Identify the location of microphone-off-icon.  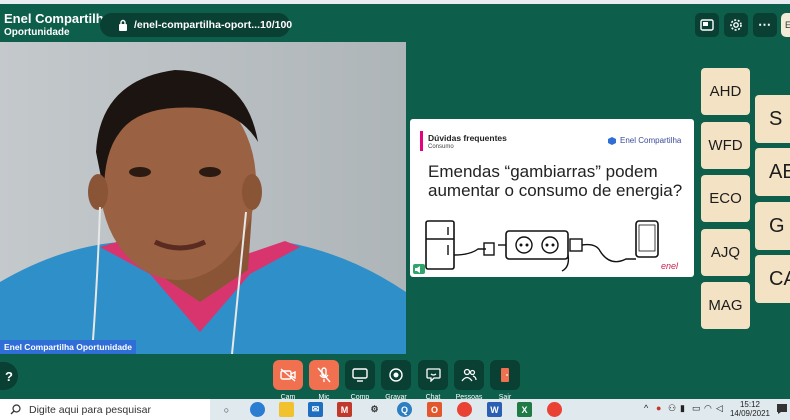
(324, 375).